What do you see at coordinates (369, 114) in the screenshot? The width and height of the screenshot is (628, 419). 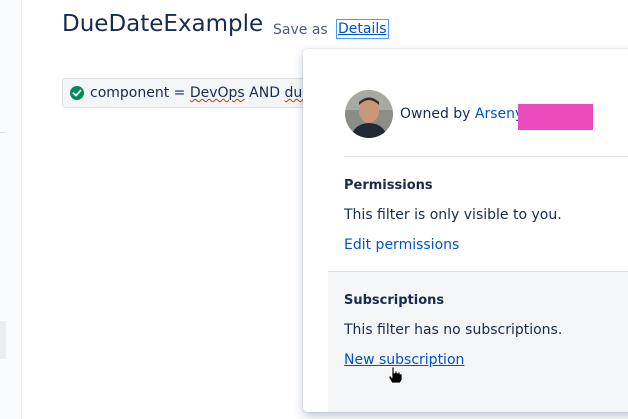 I see `owner-avatar` at bounding box center [369, 114].